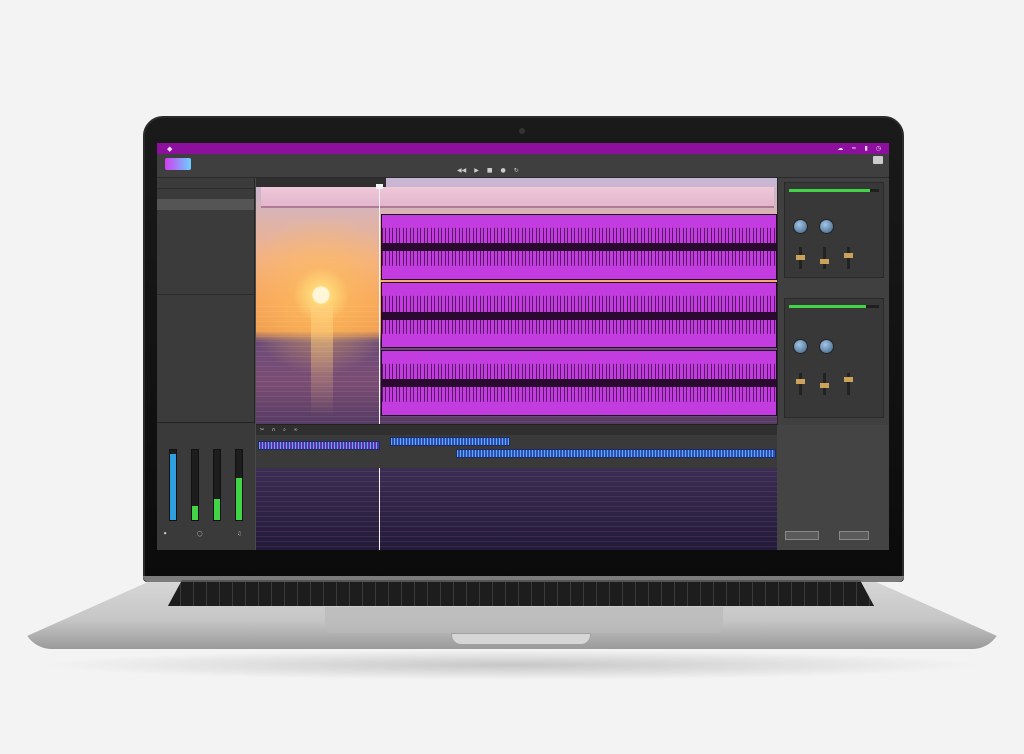 The image size is (1024, 754). I want to click on clock-icon: ◷, so click(878, 148).